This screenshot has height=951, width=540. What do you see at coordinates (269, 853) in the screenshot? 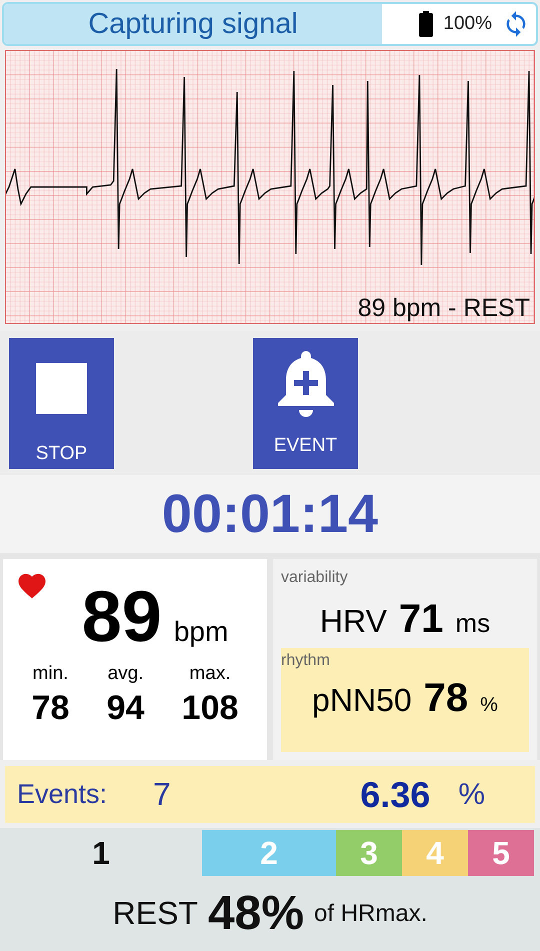
I see `zone-number: 2` at bounding box center [269, 853].